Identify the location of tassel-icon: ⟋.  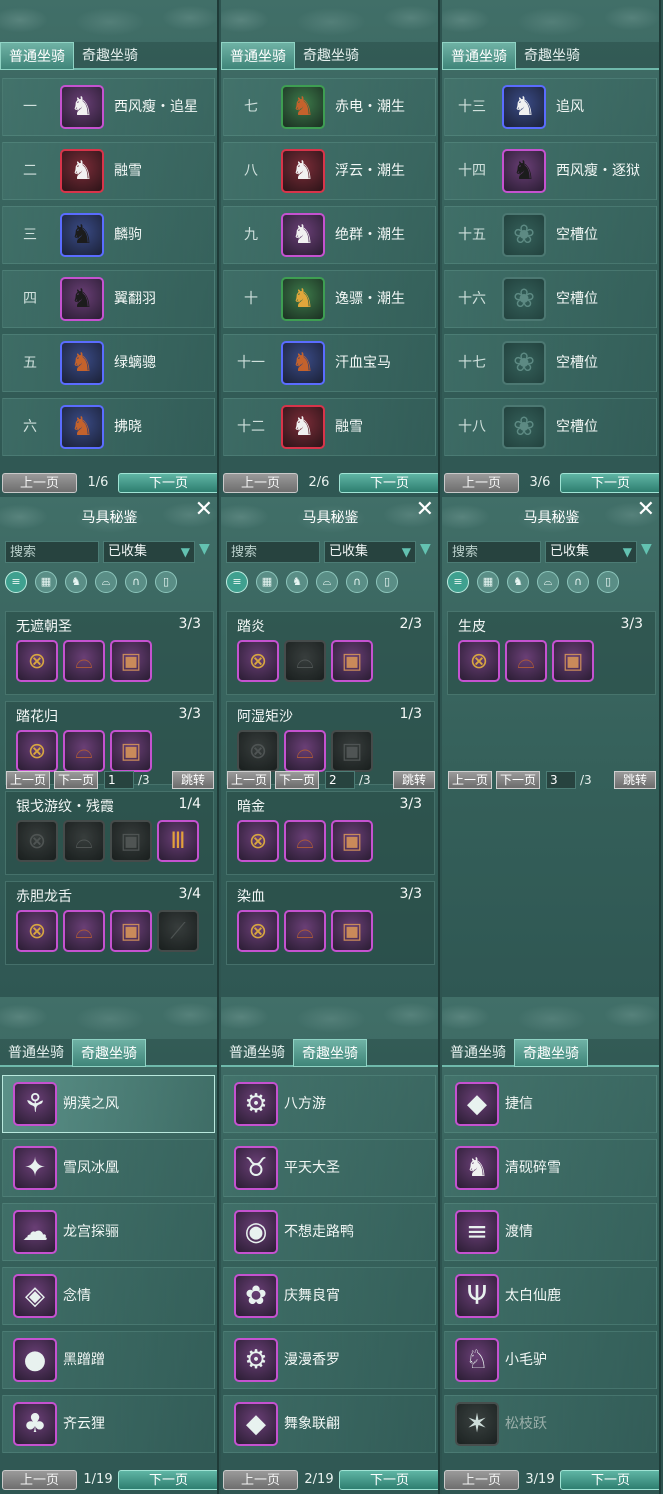
(178, 931).